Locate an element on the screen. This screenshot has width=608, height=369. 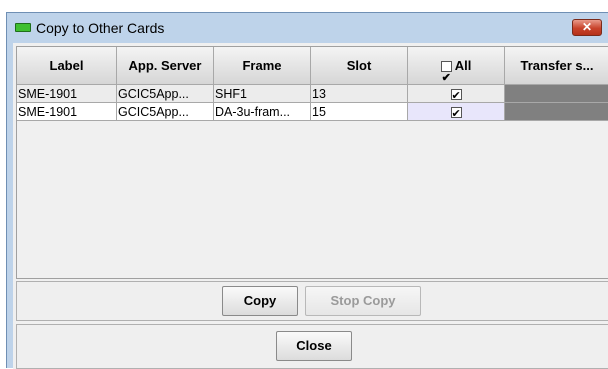
title-bar: Copy to Other Cards ✕ is located at coordinates (307, 28).